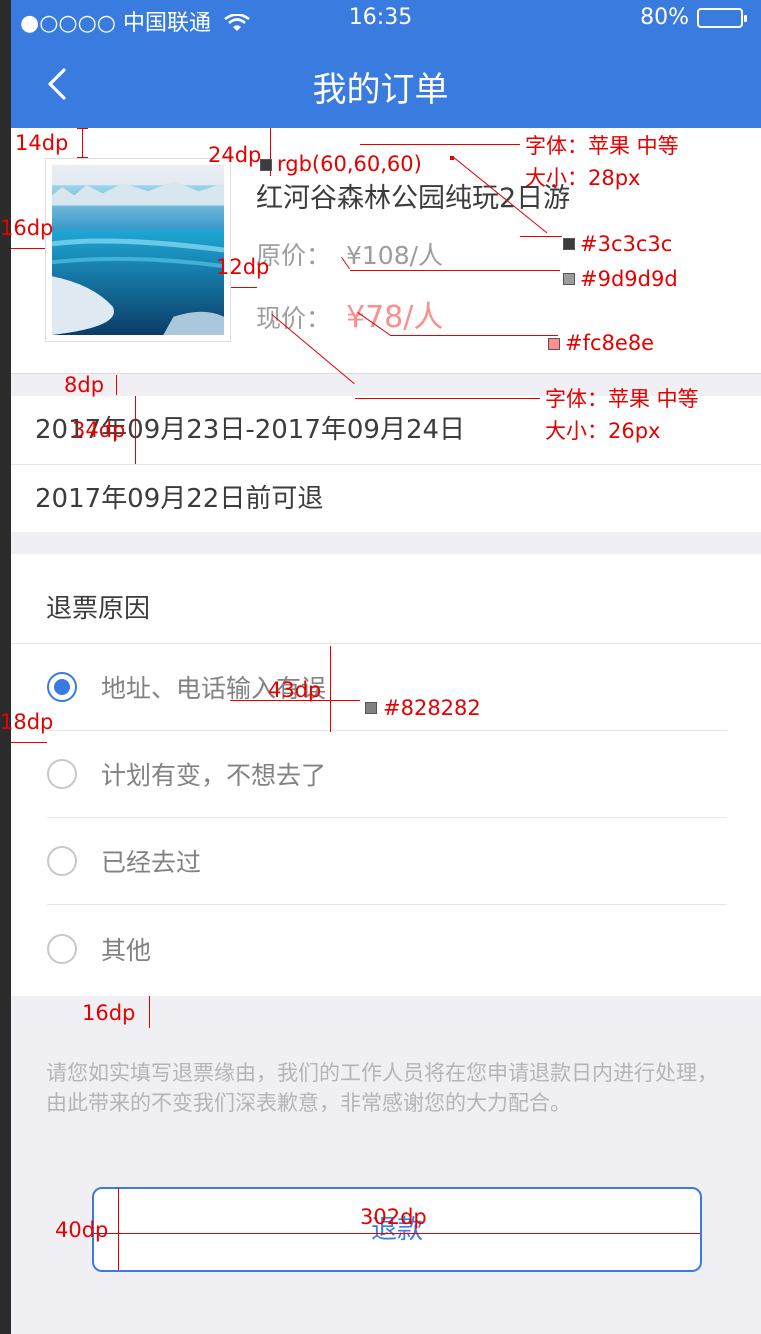 This screenshot has height=1334, width=761. Describe the element at coordinates (82, 1230) in the screenshot. I see `spacing-annotation: 40dp` at that location.